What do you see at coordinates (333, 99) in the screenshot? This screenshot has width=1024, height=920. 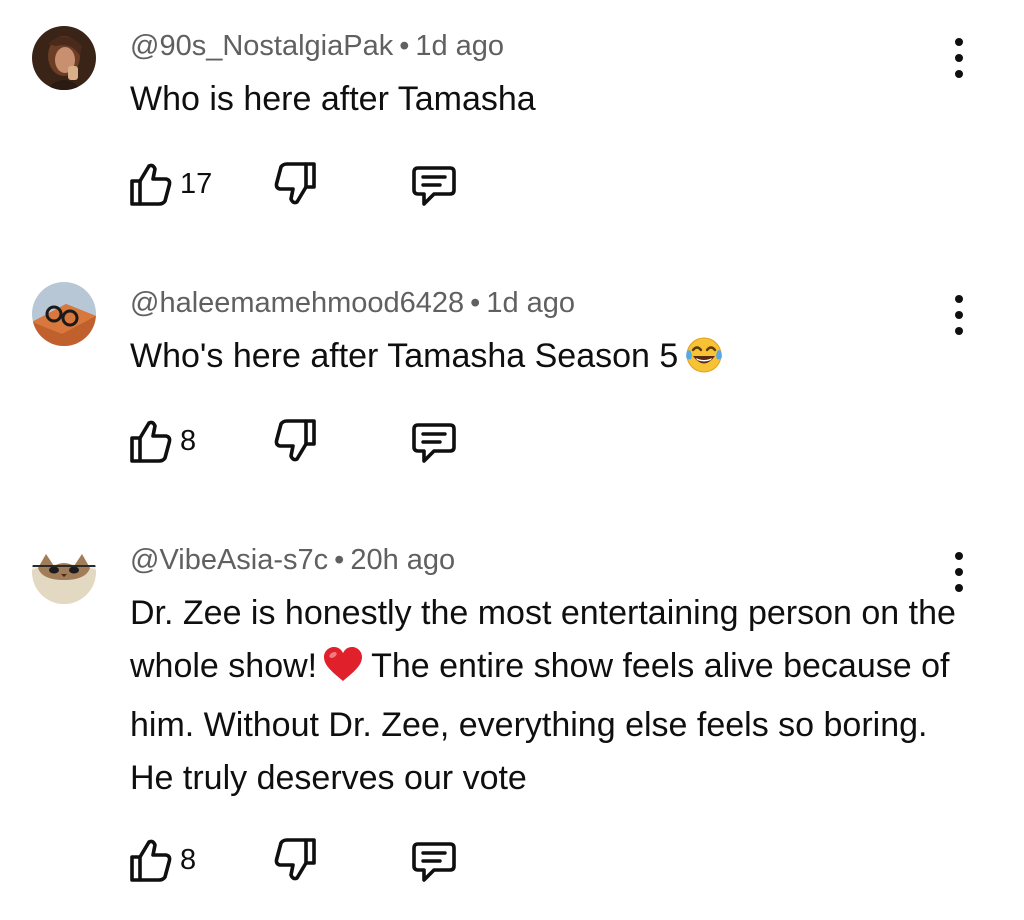 I see `comment-text-content: Who is here after Tamasha` at bounding box center [333, 99].